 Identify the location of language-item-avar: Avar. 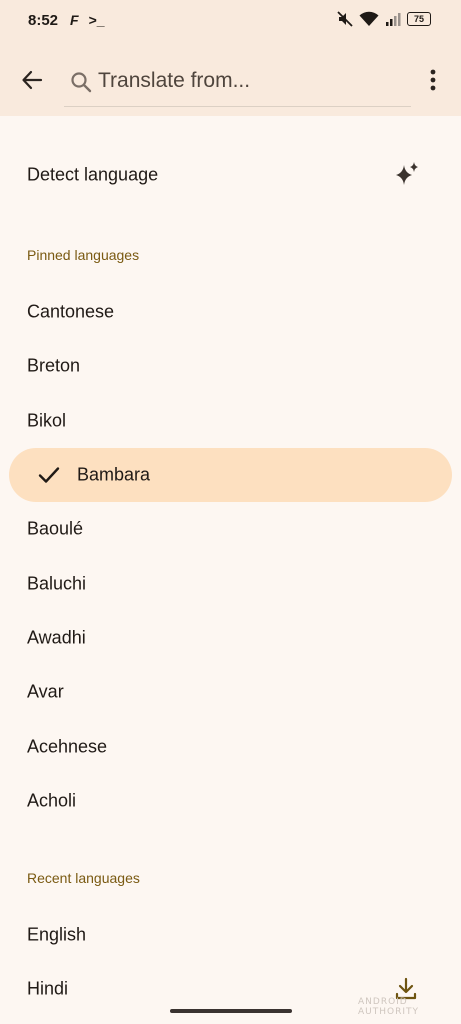
(230, 692).